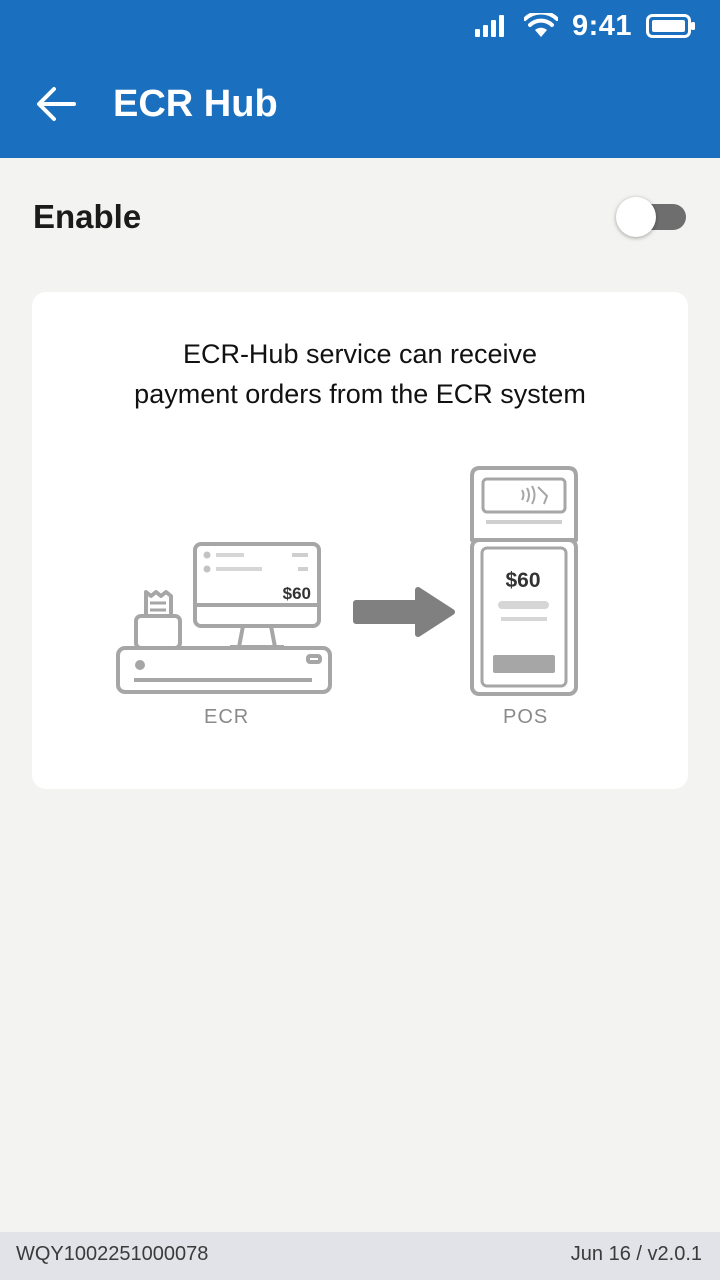  Describe the element at coordinates (227, 717) in the screenshot. I see `ecr-caption: ECR` at that location.